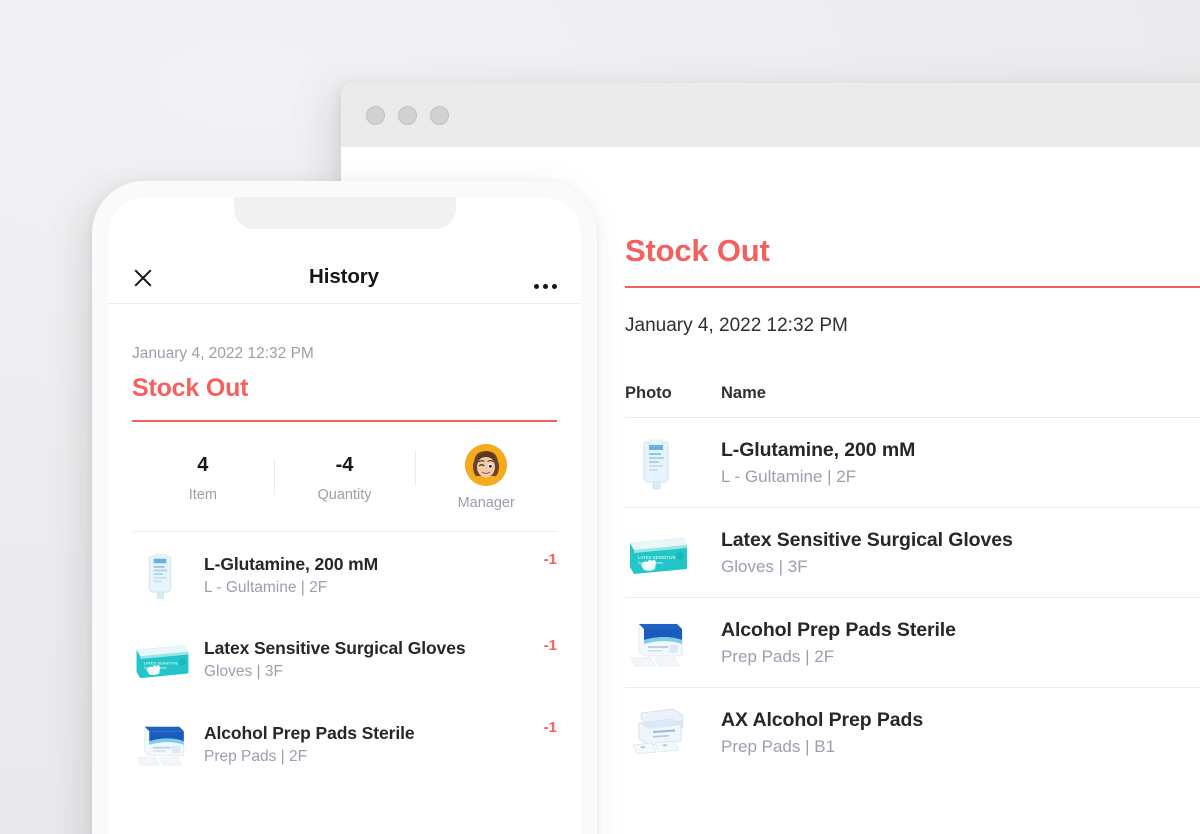 The image size is (1200, 834). What do you see at coordinates (407, 115) in the screenshot?
I see `minimize-dot` at bounding box center [407, 115].